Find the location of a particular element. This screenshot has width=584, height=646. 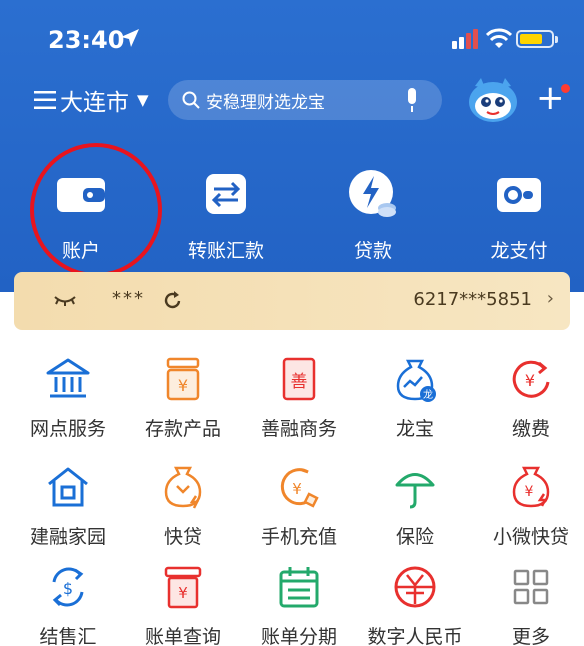

deposit-icon: ¥ is located at coordinates (183, 379).